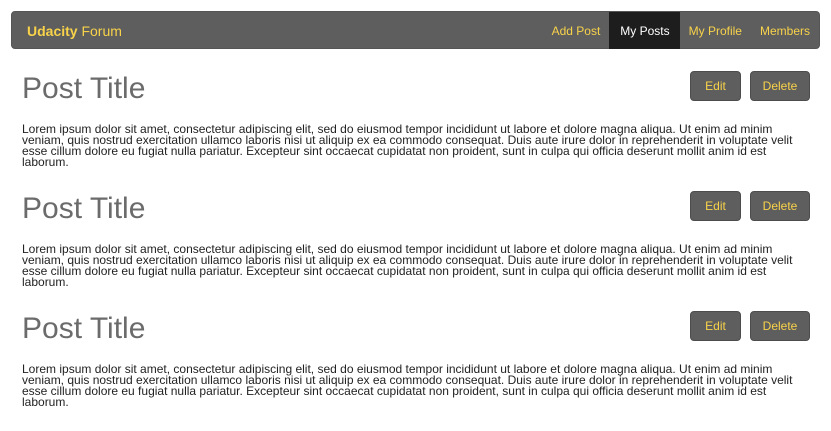  I want to click on nav-link-members: Members, so click(785, 30).